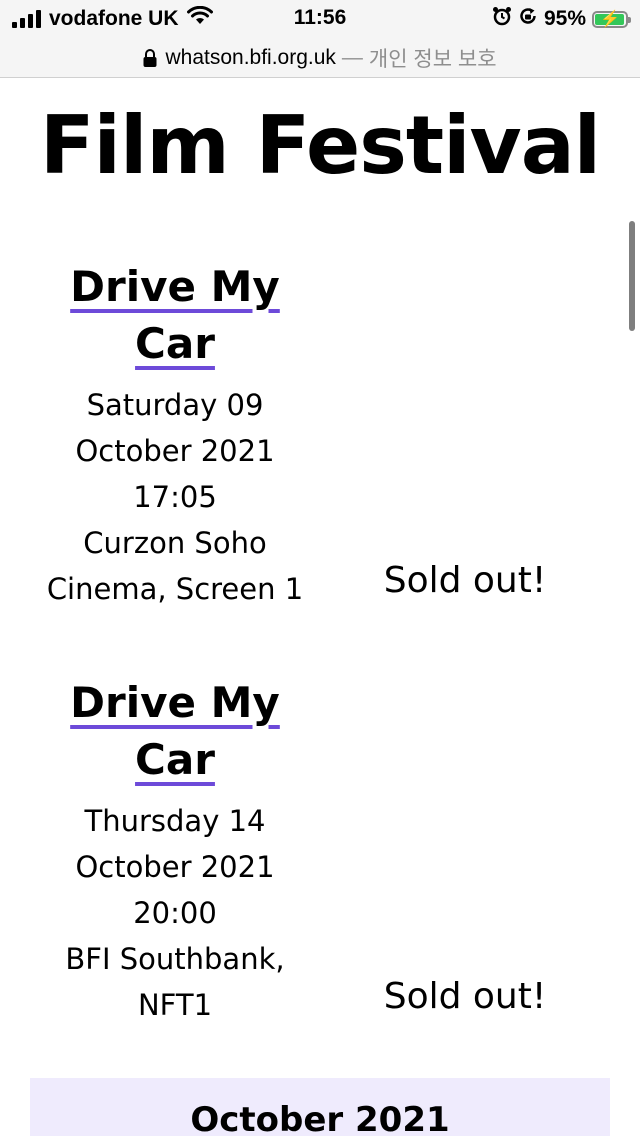  I want to click on screening-time: 17:05, so click(175, 497).